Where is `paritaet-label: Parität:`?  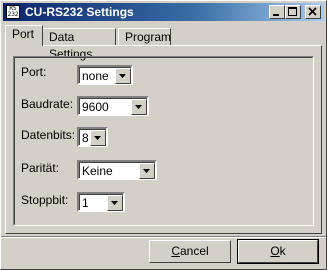 paritaet-label: Parität: is located at coordinates (40, 168).